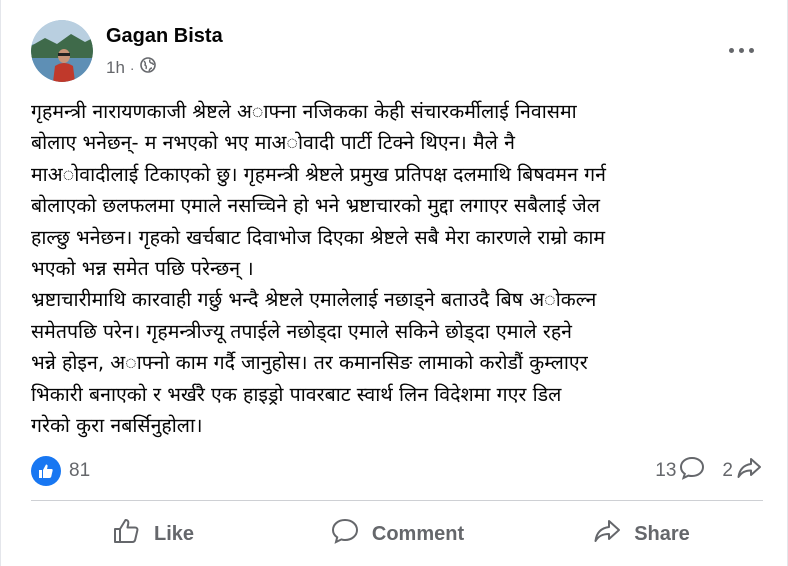 Image resolution: width=788 pixels, height=566 pixels. Describe the element at coordinates (607, 534) in the screenshot. I see `share-arrow-icon` at that location.